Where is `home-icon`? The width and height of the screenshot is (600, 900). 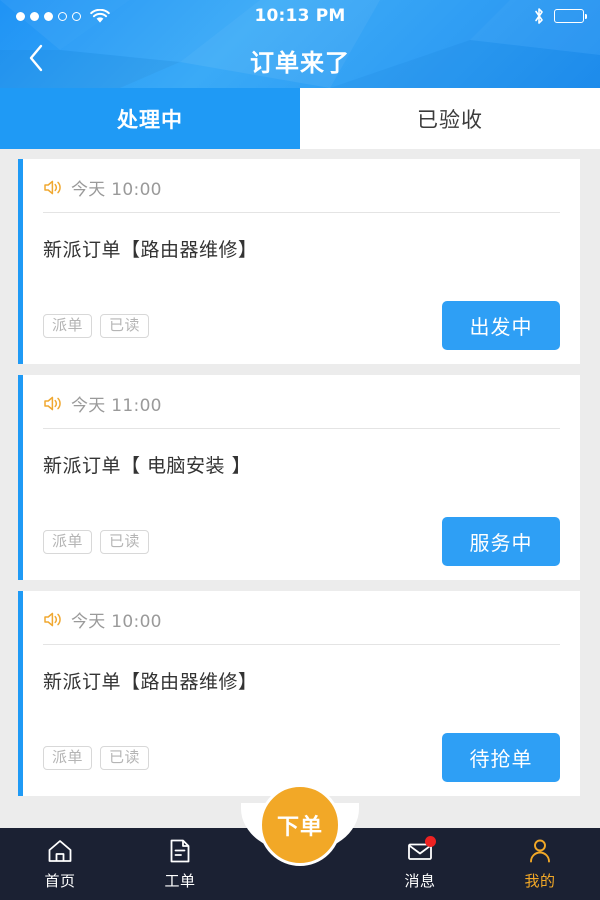
home-icon is located at coordinates (60, 851).